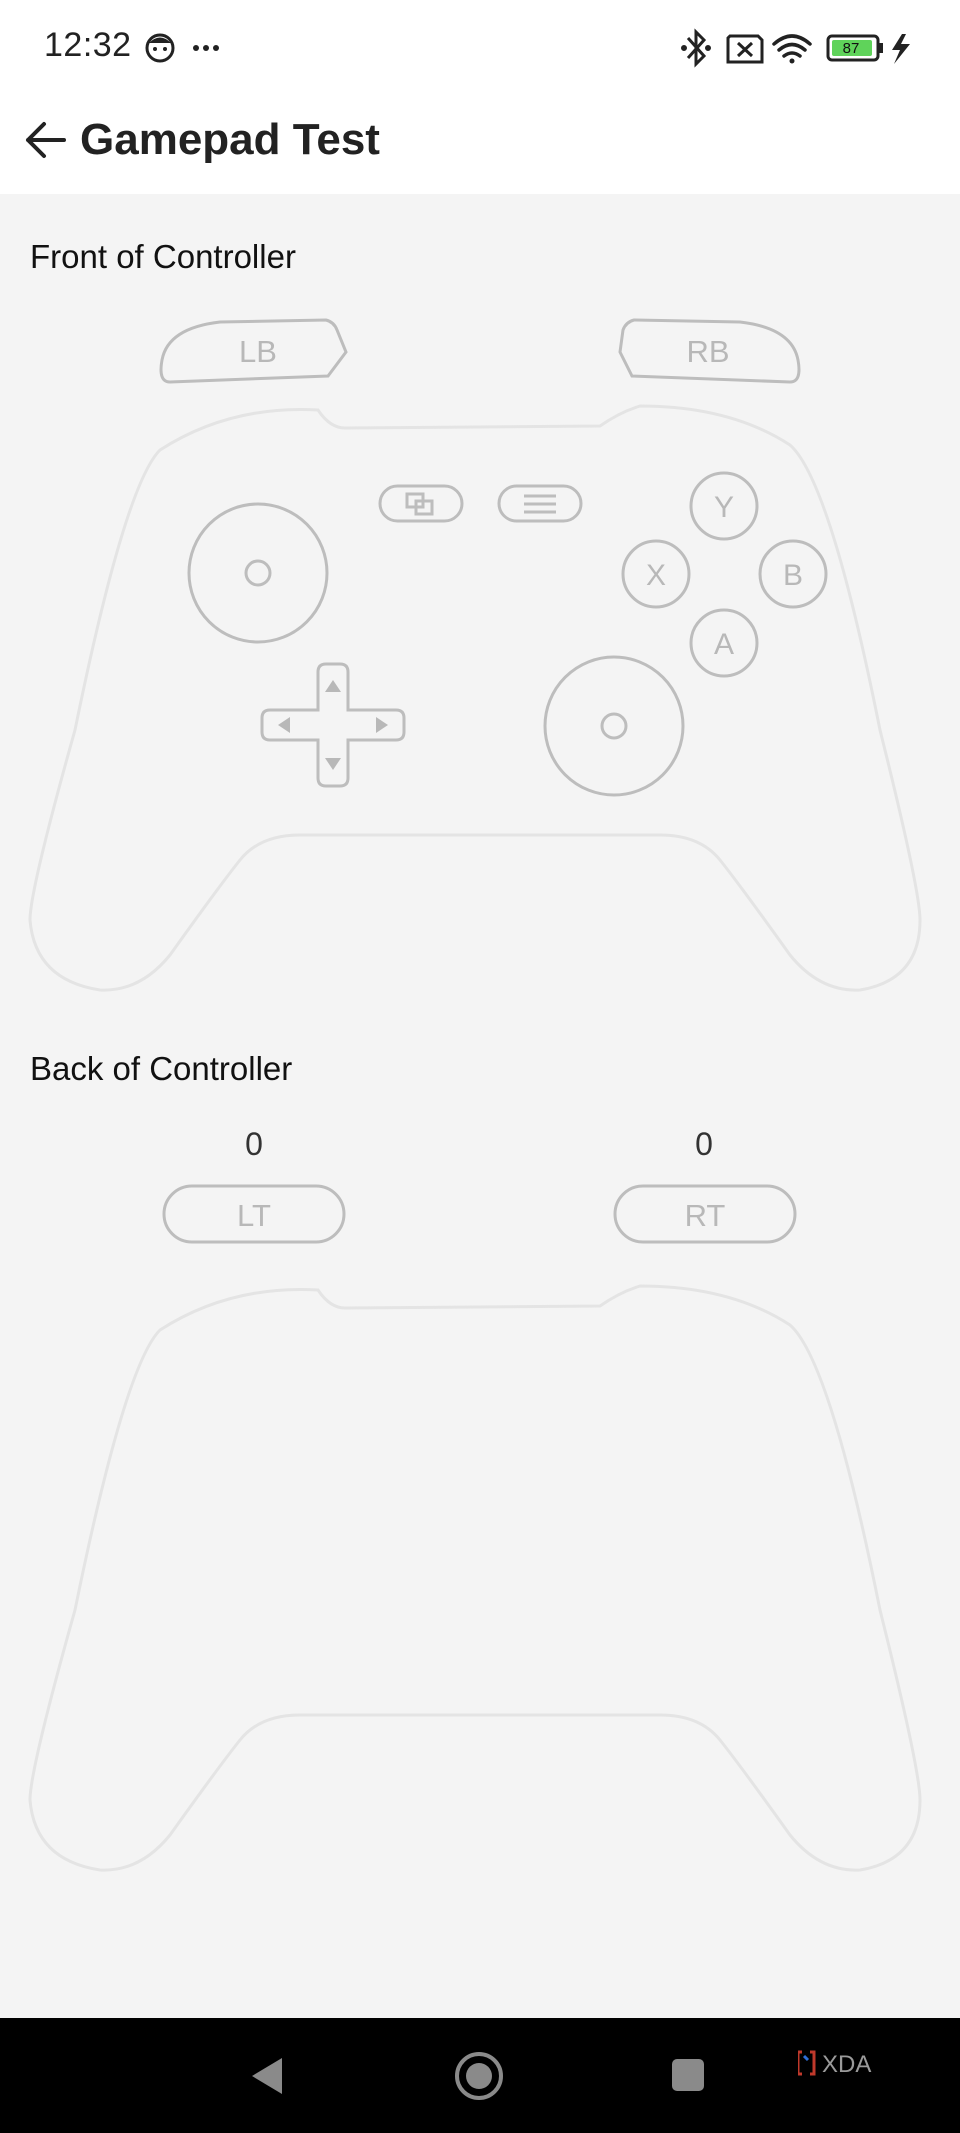 This screenshot has height=2133, width=960. I want to click on dpad-left-icon, so click(284, 725).